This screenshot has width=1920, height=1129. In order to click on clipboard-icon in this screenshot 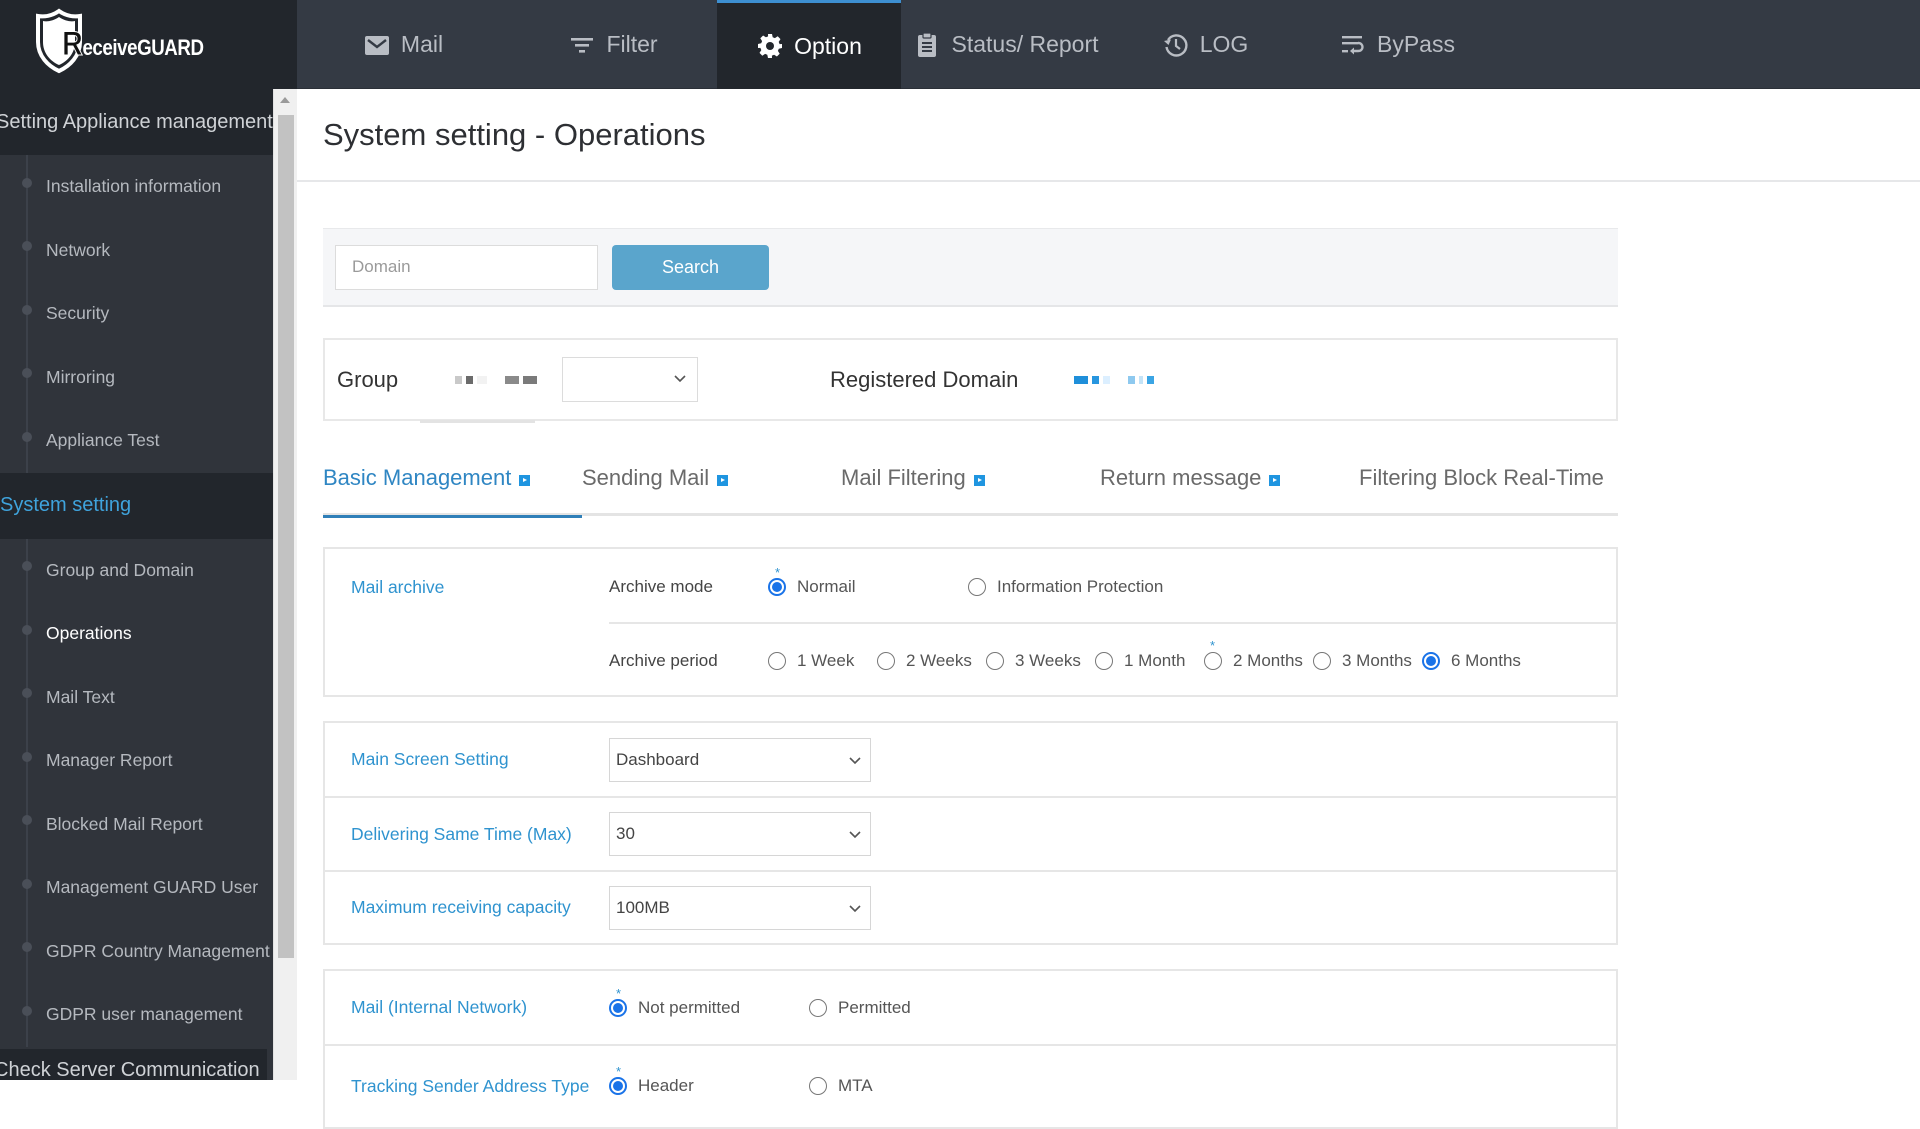, I will do `click(927, 45)`.